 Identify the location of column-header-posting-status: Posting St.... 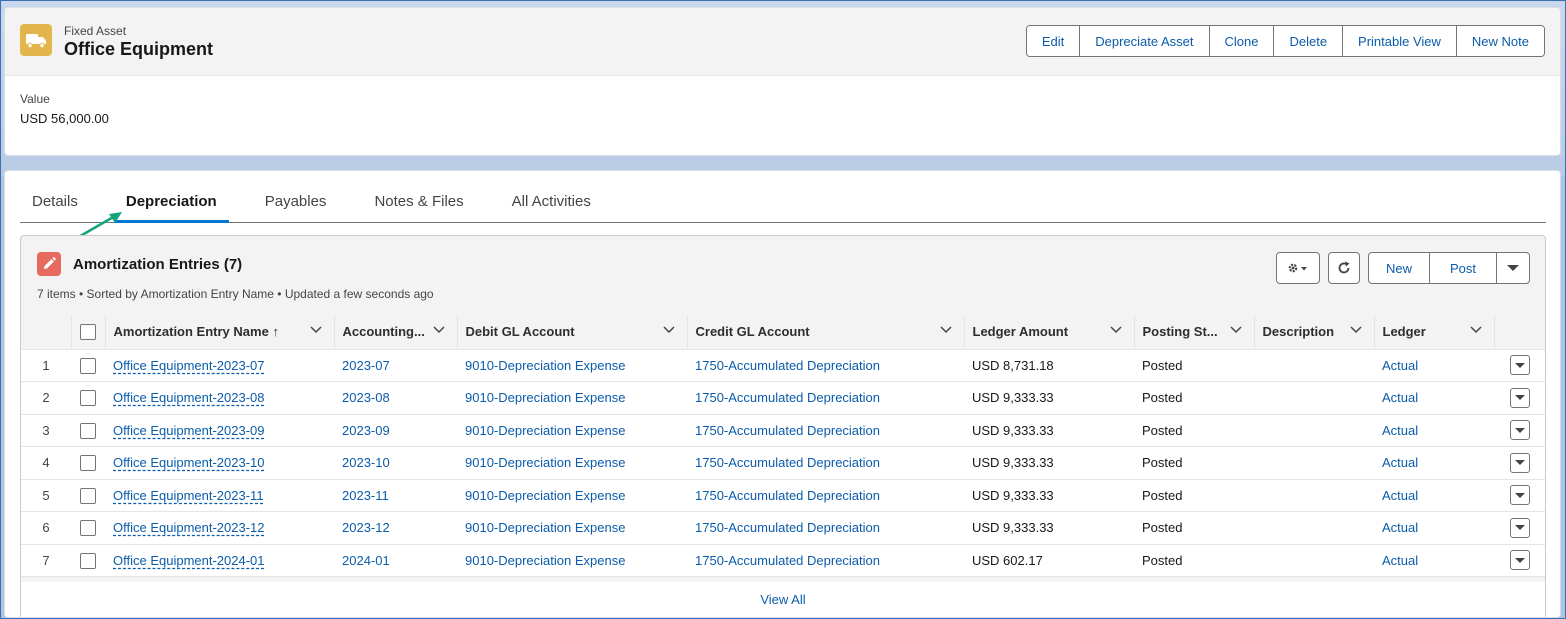
(1194, 332).